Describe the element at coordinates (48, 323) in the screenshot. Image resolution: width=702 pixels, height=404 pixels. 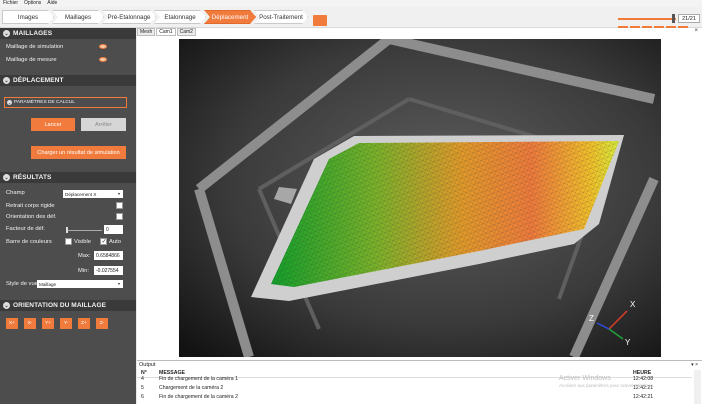
I see `orient-yplus-button: Y+` at that location.